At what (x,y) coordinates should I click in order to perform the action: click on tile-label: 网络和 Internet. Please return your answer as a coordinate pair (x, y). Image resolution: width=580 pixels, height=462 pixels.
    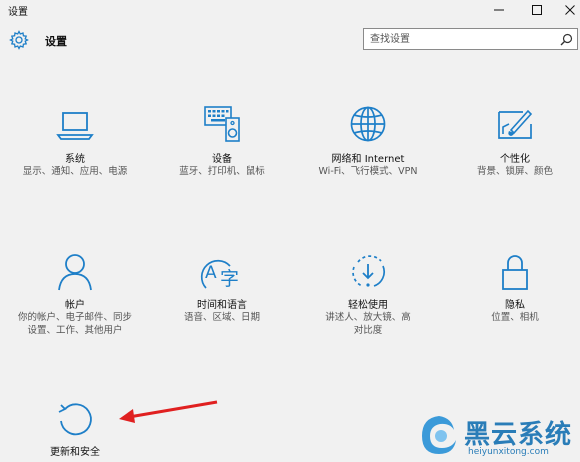
    Looking at the image, I should click on (368, 159).